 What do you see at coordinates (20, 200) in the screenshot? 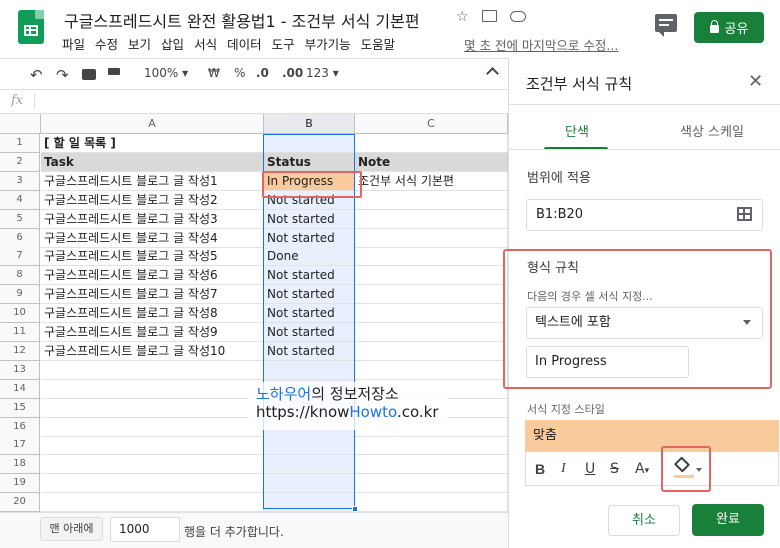
I see `row-header: 4` at bounding box center [20, 200].